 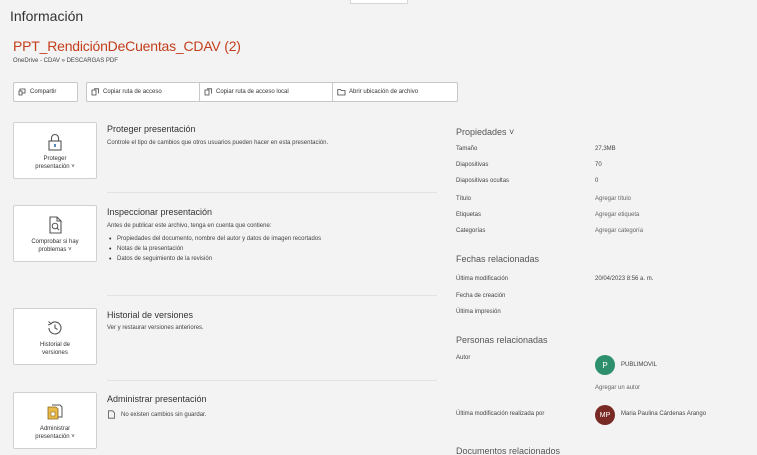 What do you see at coordinates (252, 259) in the screenshot?
I see `inspect-bullet-item: Datos de seguimiento de la revisión` at bounding box center [252, 259].